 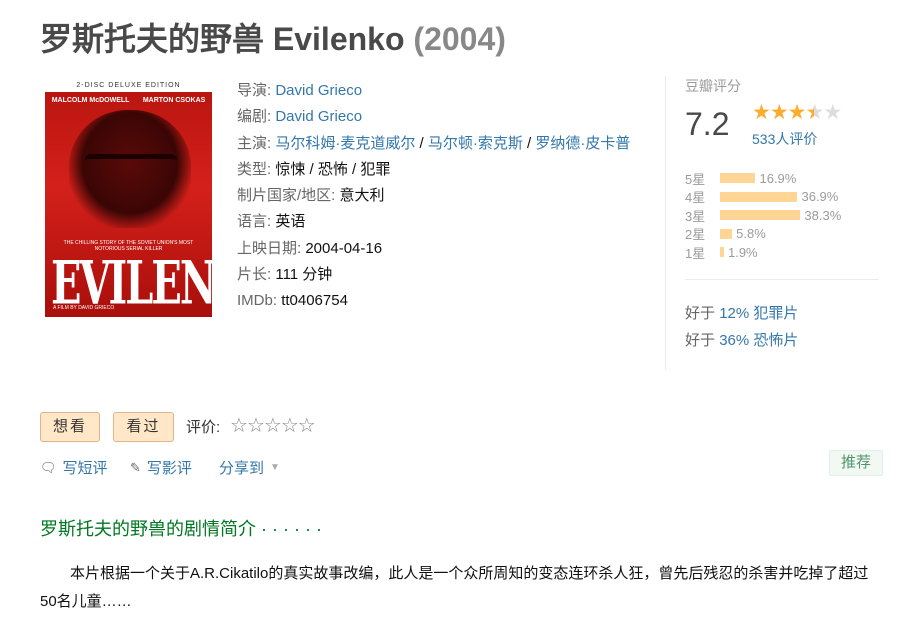 What do you see at coordinates (174, 100) in the screenshot?
I see `poster-cast-right: MARTON CSOKAS` at bounding box center [174, 100].